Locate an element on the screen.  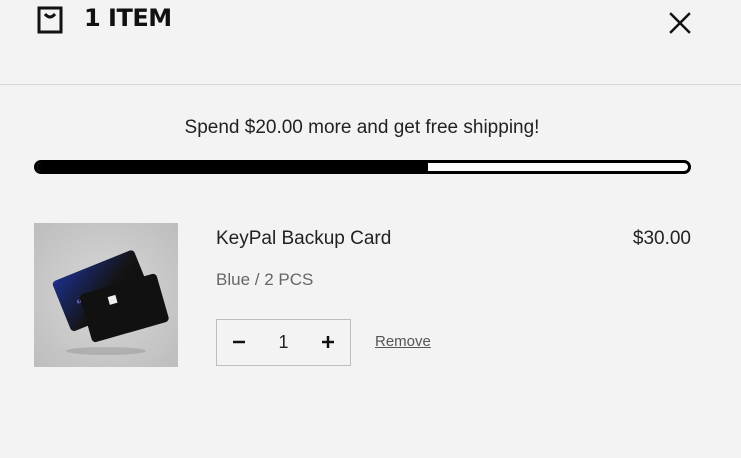
minus-icon is located at coordinates (239, 342).